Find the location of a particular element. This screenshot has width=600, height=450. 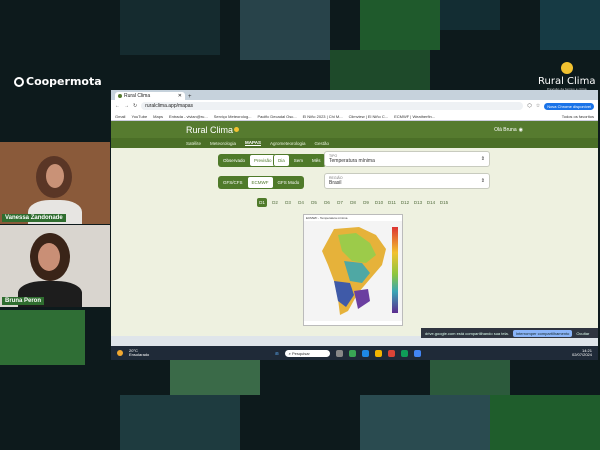

sun-icon is located at coordinates (237, 129).